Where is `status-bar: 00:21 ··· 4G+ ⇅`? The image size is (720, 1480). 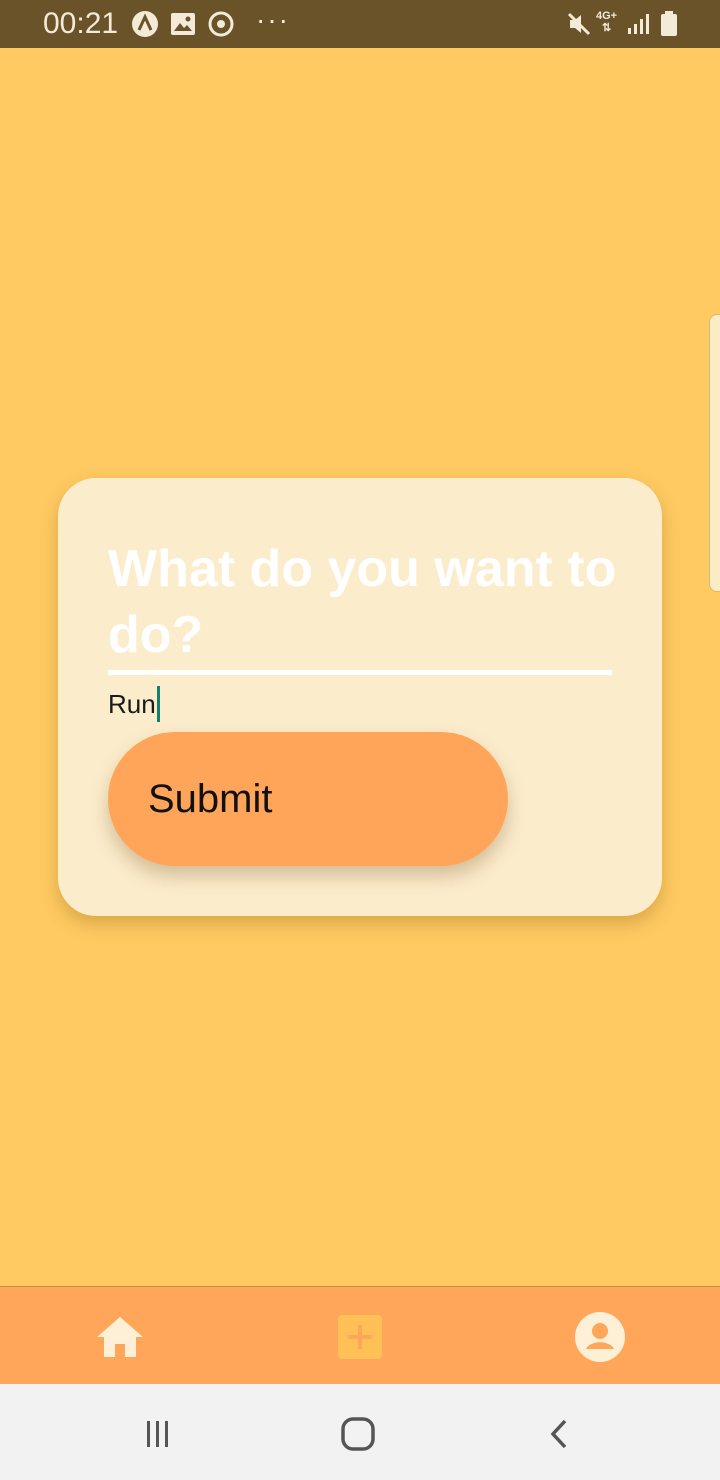
status-bar: 00:21 ··· 4G+ ⇅ is located at coordinates (360, 24).